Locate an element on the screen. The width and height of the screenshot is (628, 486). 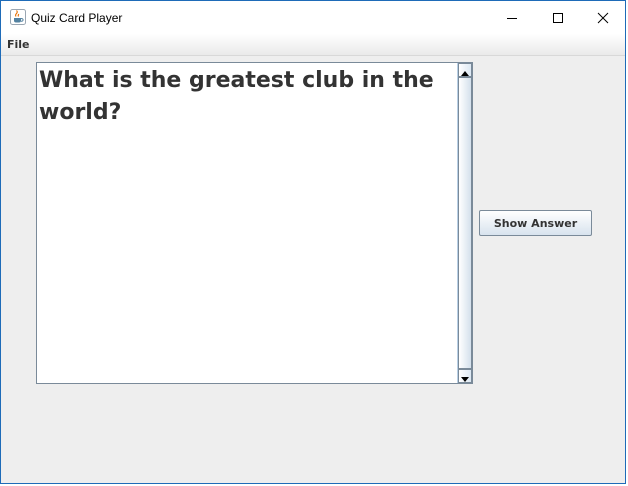
menu-file: File is located at coordinates (18, 44).